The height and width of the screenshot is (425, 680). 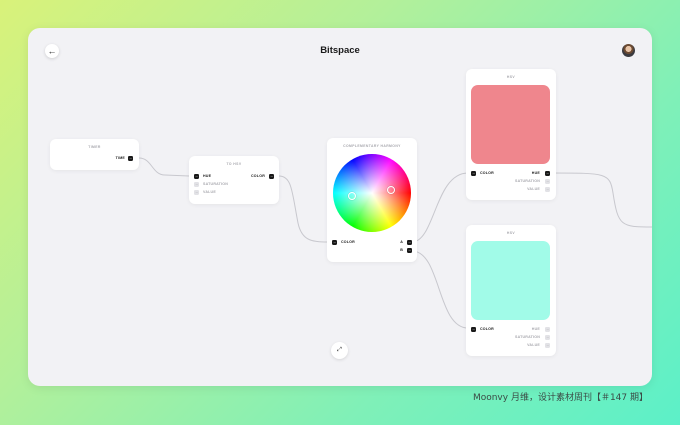 I want to click on to-hsv-output-label: COLOR, so click(x=258, y=176).